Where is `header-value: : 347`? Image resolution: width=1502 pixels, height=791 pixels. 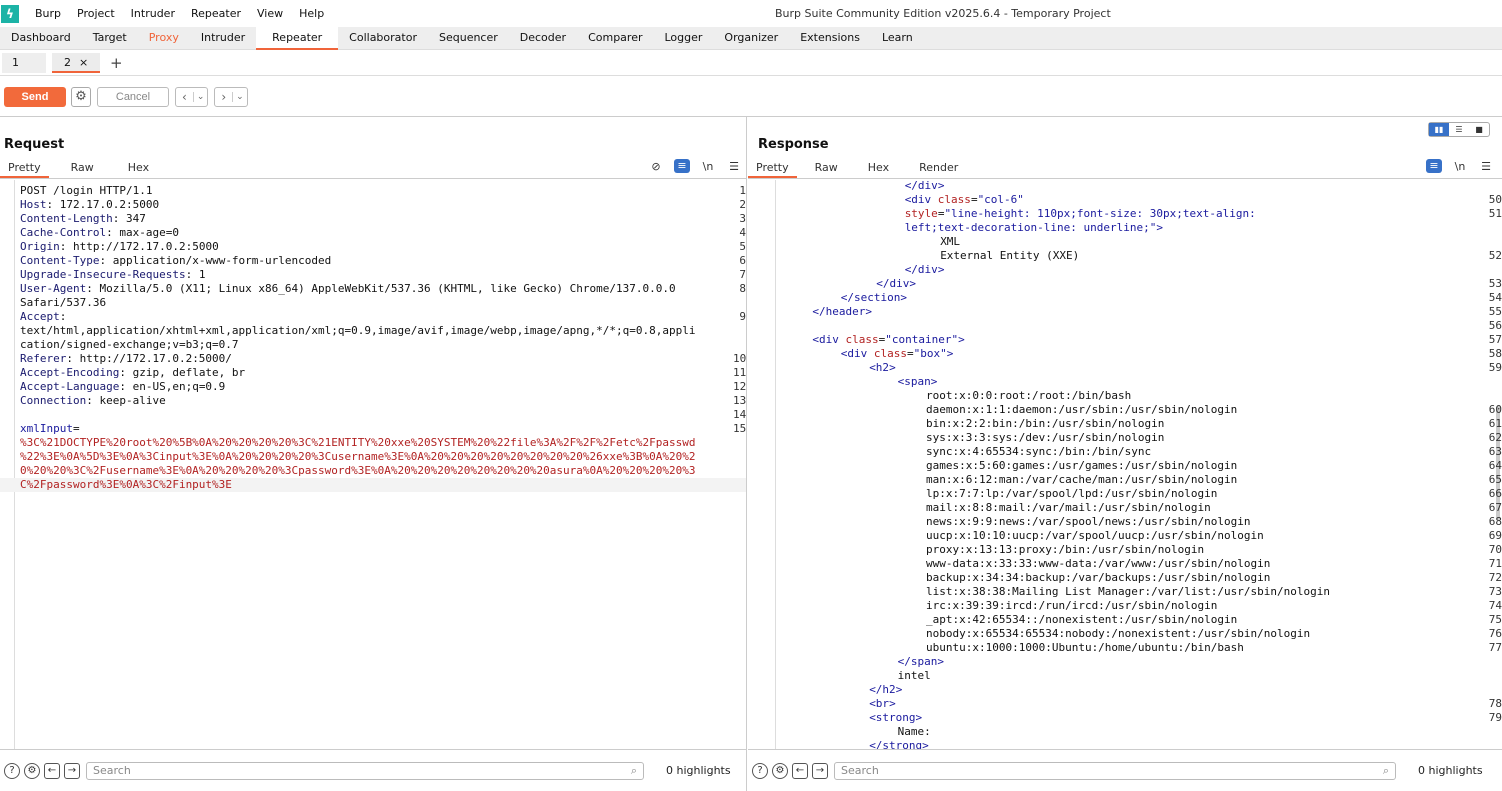
header-value: : 347 is located at coordinates (129, 218).